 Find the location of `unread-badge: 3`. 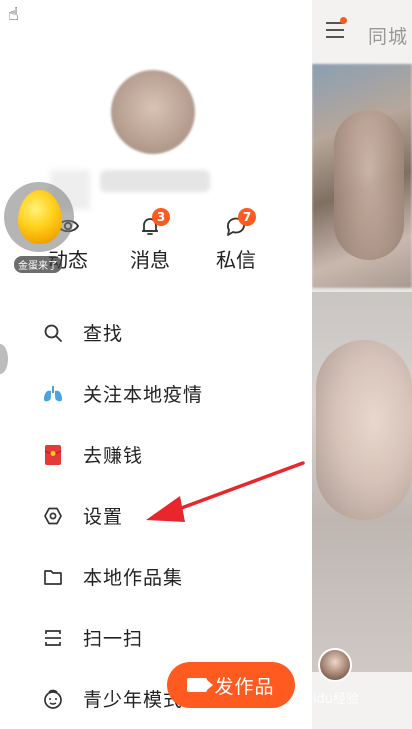

unread-badge: 3 is located at coordinates (161, 217).